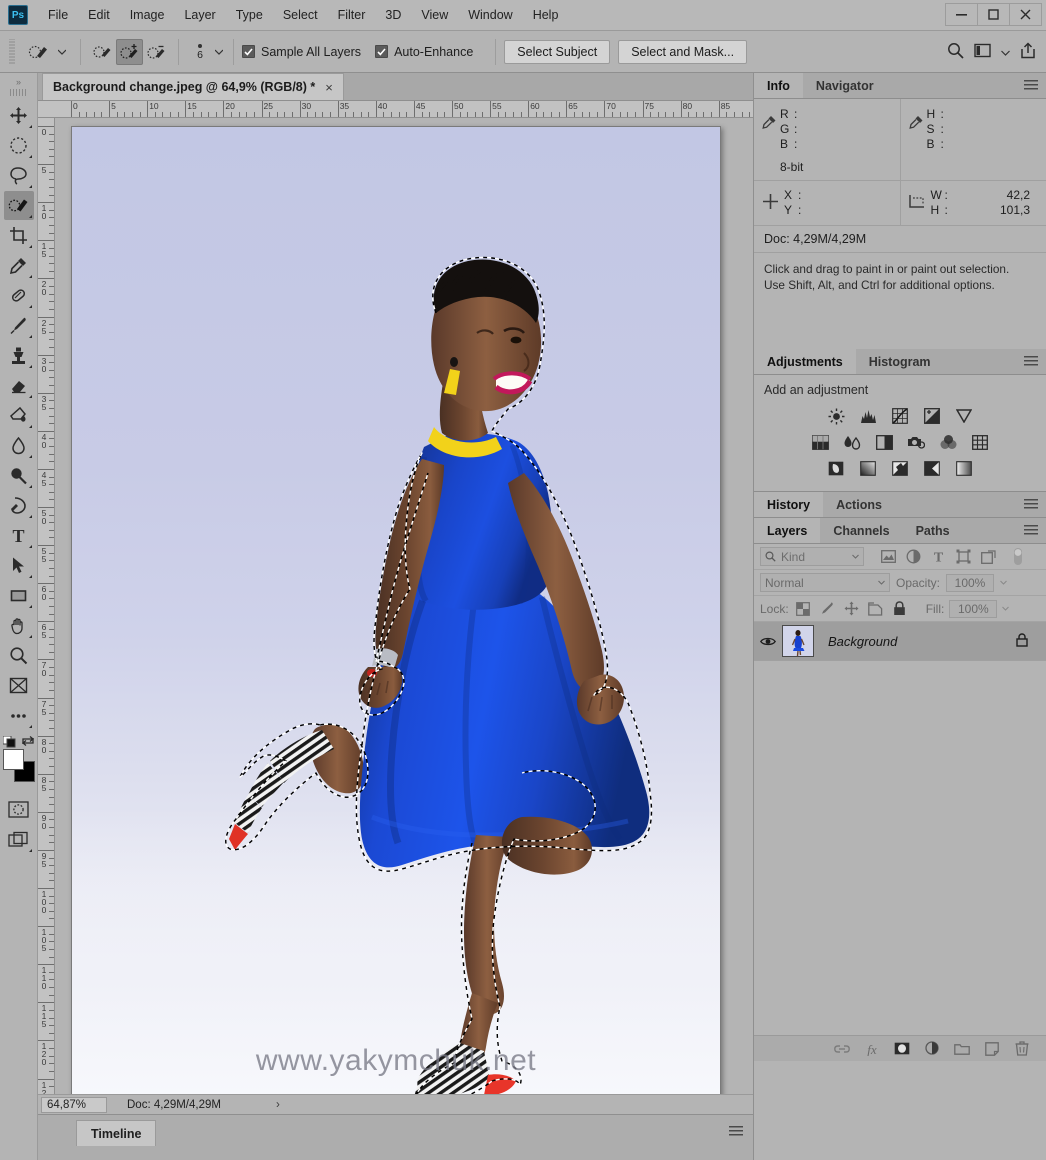 This screenshot has width=1046, height=1160. I want to click on swap-colors-icon, so click(28, 742).